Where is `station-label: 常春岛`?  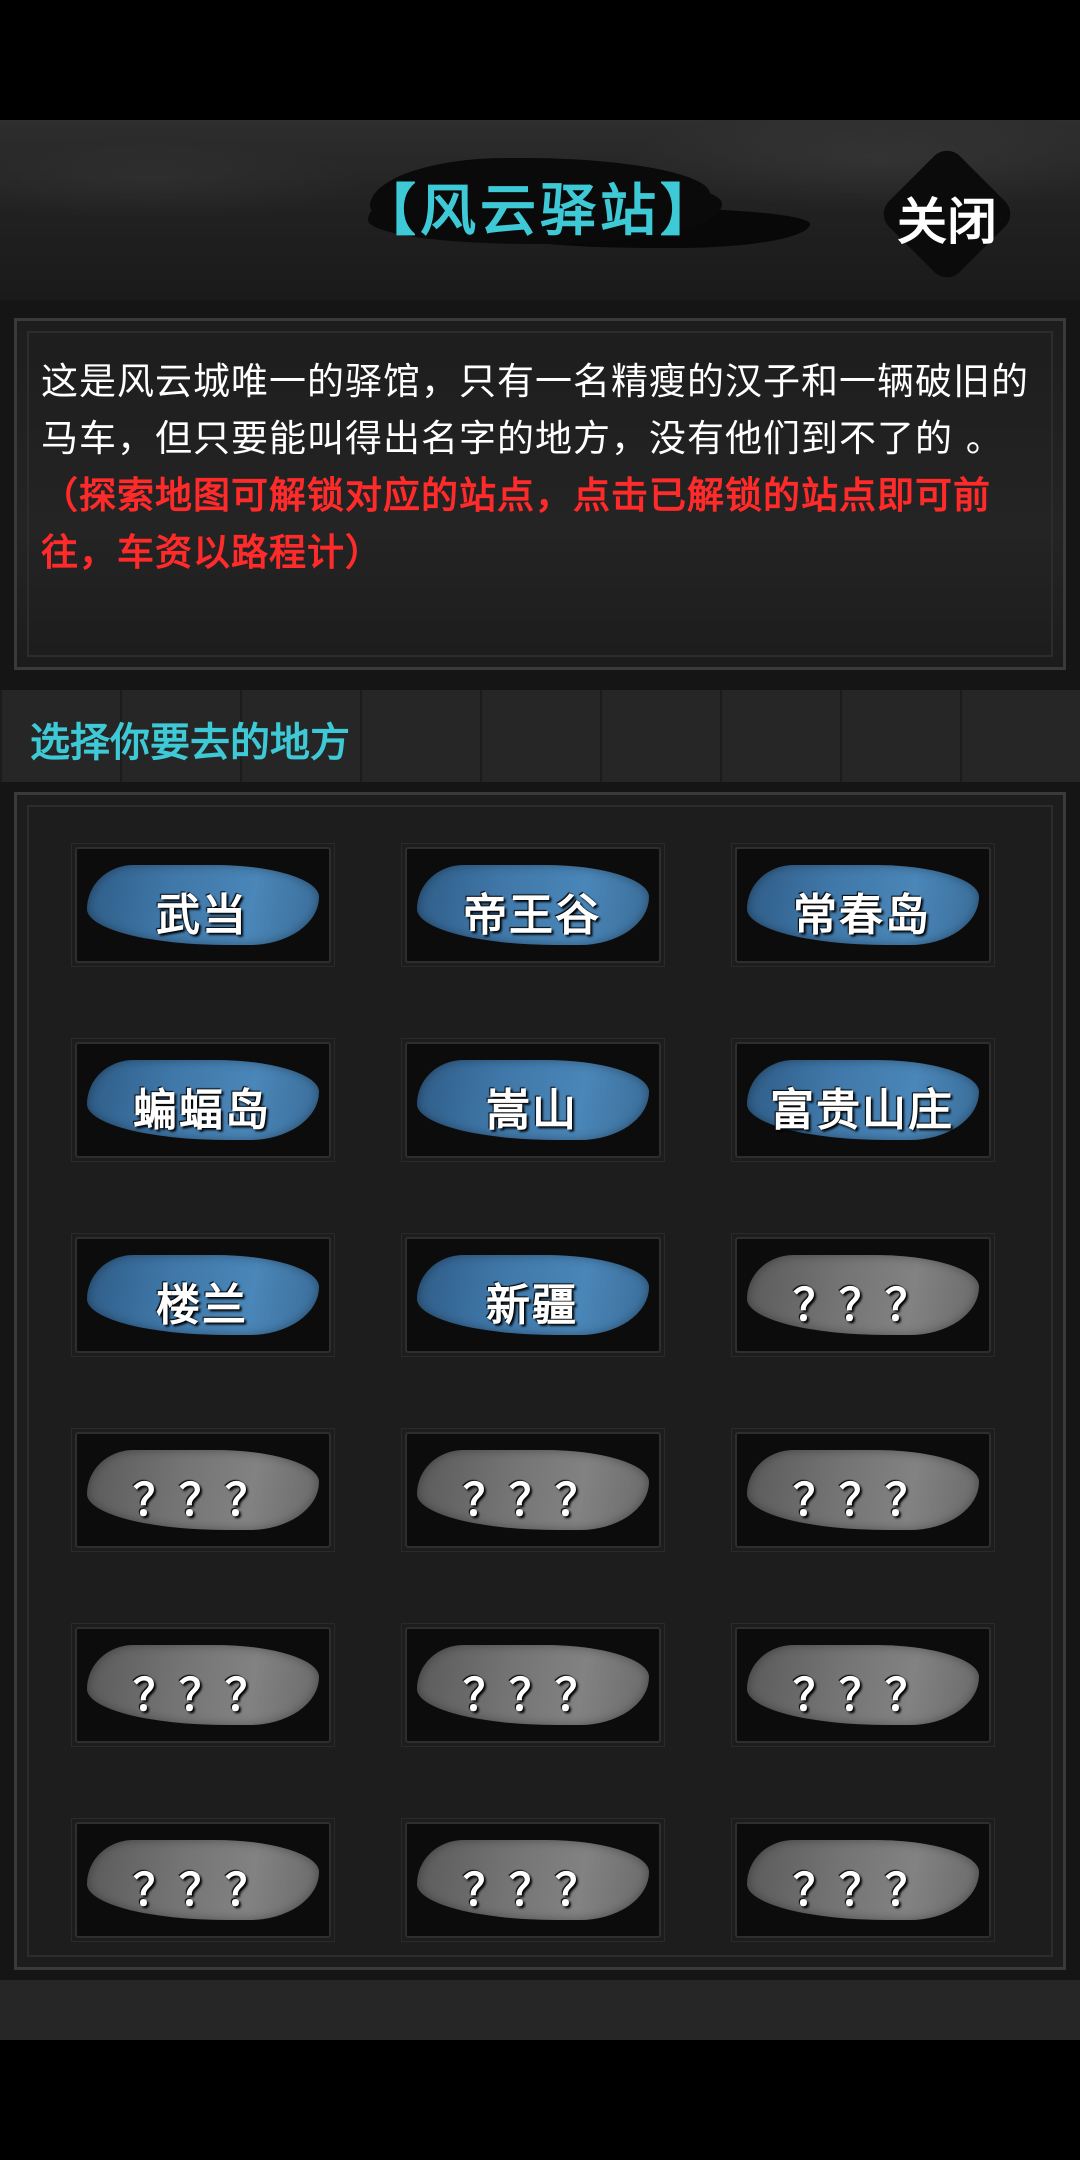
station-label: 常春岛 is located at coordinates (862, 915).